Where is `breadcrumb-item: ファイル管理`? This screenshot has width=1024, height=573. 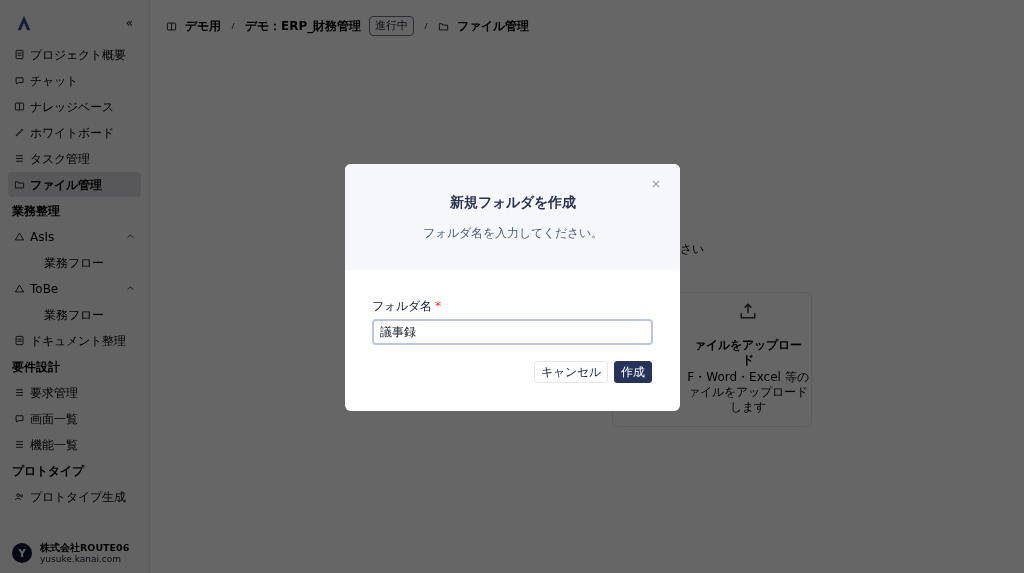
breadcrumb-item: ファイル管理 is located at coordinates (493, 26).